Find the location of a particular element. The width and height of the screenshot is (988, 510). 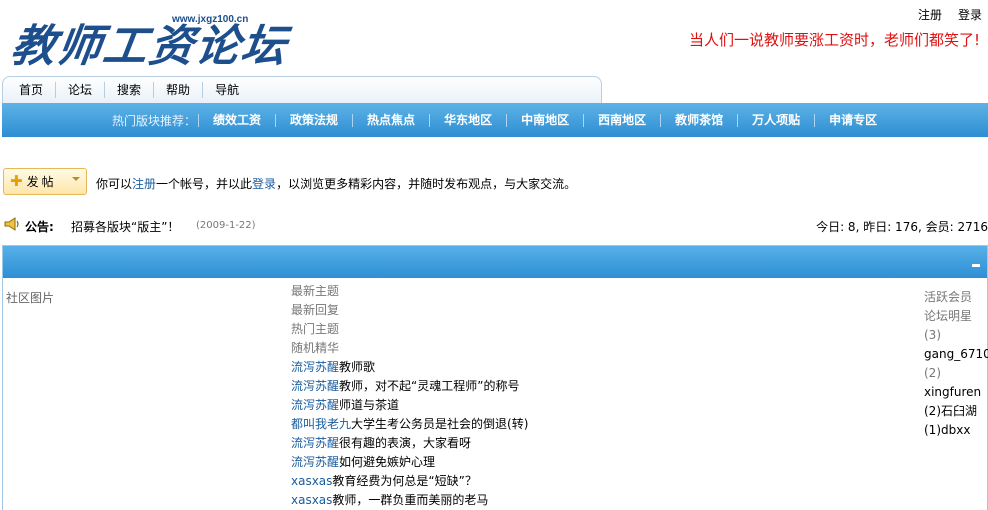

nav-search: 搜索 is located at coordinates (130, 90).